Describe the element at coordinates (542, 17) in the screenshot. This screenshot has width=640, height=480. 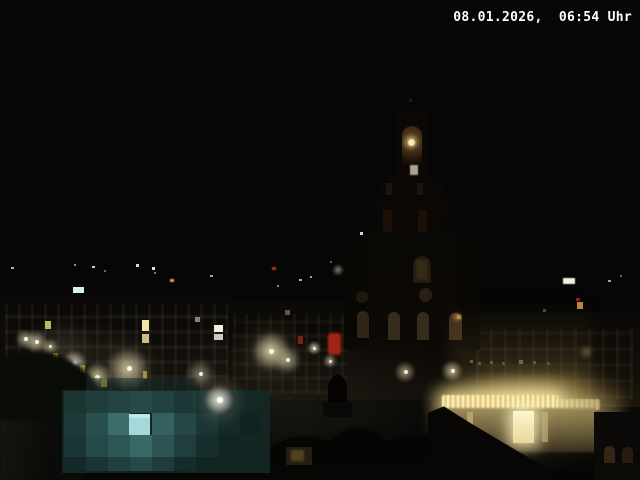
I see `timestamp-overlay: 08.01.2026, 06:54 Uhr` at that location.